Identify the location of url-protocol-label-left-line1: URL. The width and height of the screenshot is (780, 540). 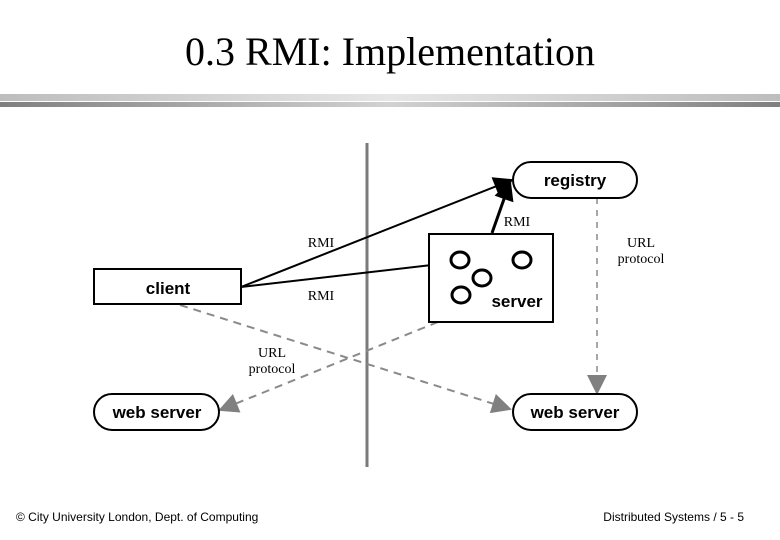
(272, 353).